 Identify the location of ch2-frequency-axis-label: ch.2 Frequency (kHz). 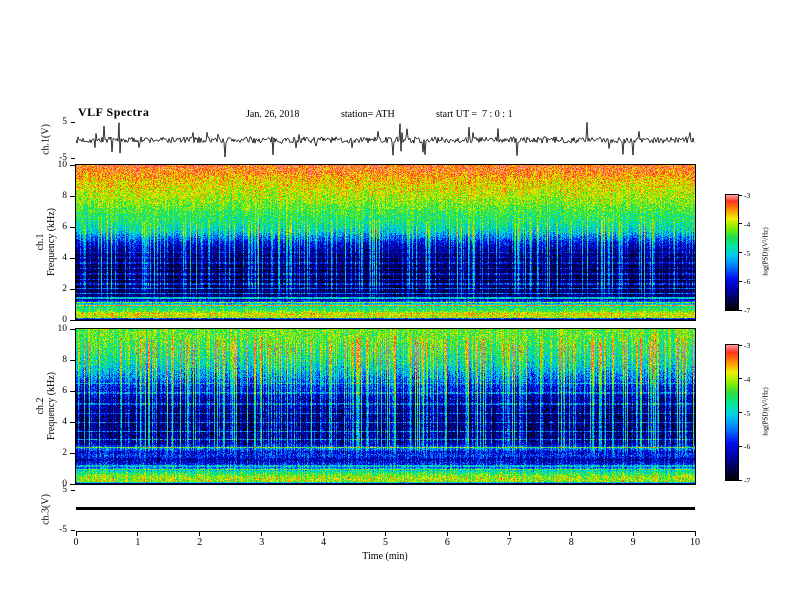
(46, 406).